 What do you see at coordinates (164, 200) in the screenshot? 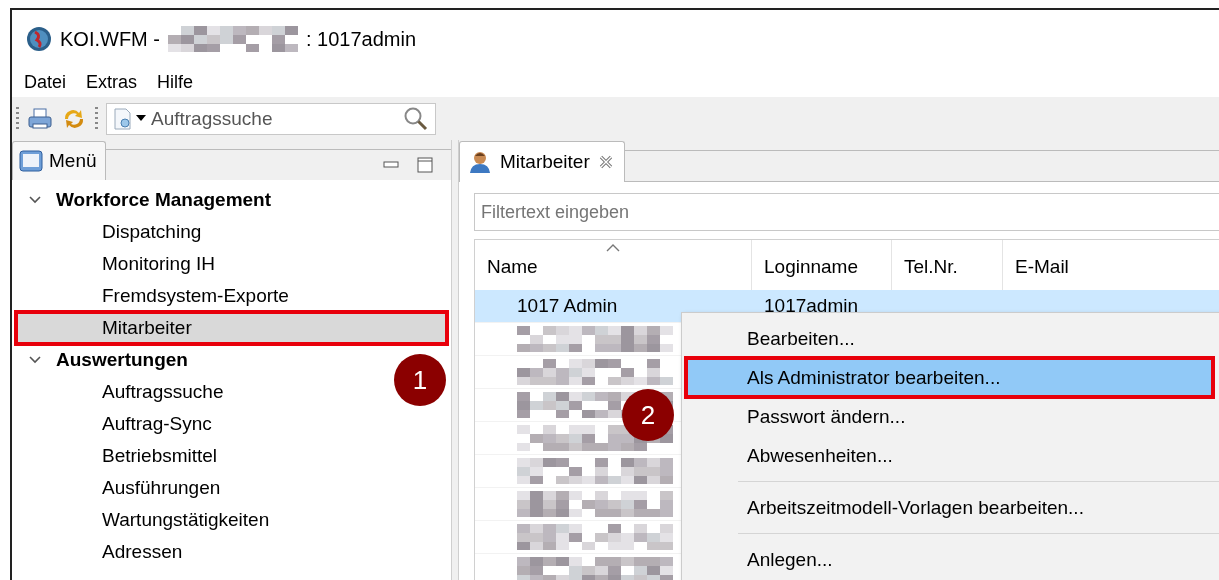
I see `tree-group: Workforce Management` at bounding box center [164, 200].